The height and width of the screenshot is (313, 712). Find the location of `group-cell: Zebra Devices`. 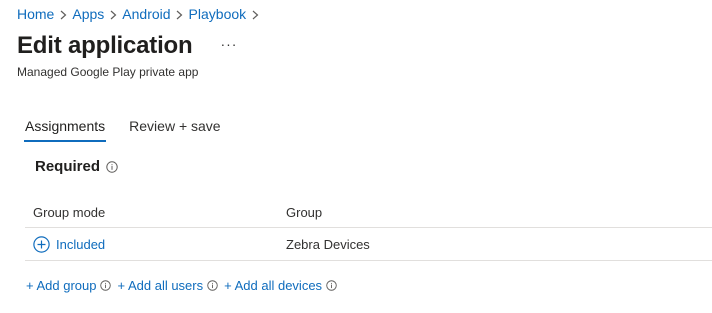

group-cell: Zebra Devices is located at coordinates (328, 244).